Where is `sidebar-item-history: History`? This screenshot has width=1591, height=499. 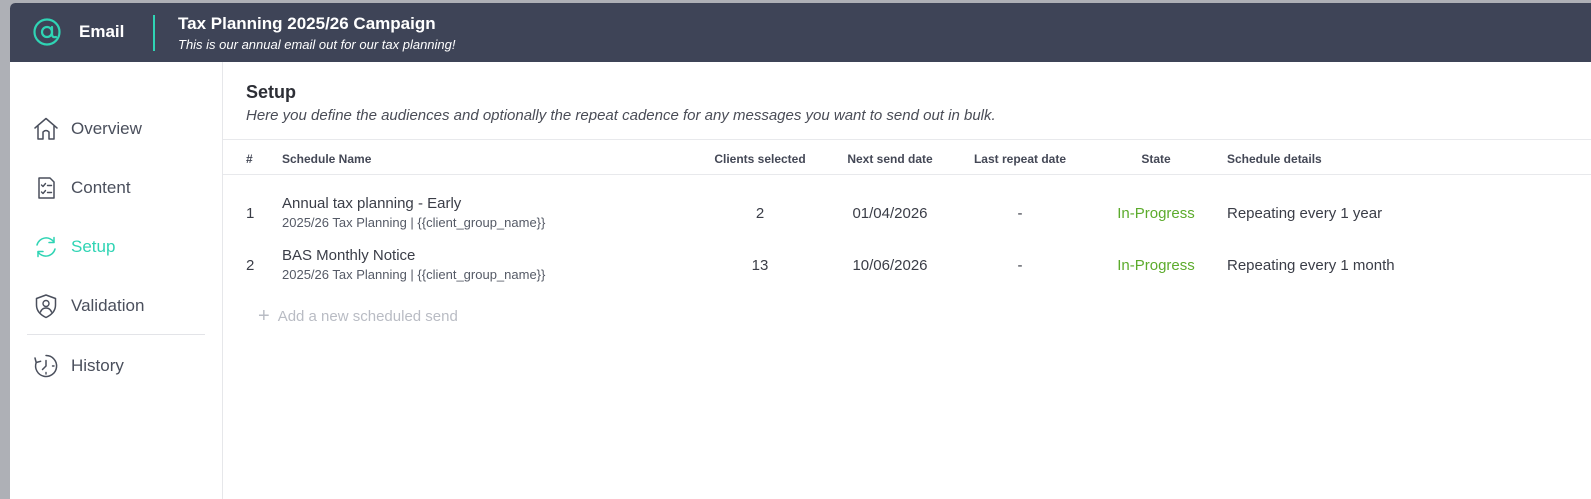 sidebar-item-history: History is located at coordinates (122, 366).